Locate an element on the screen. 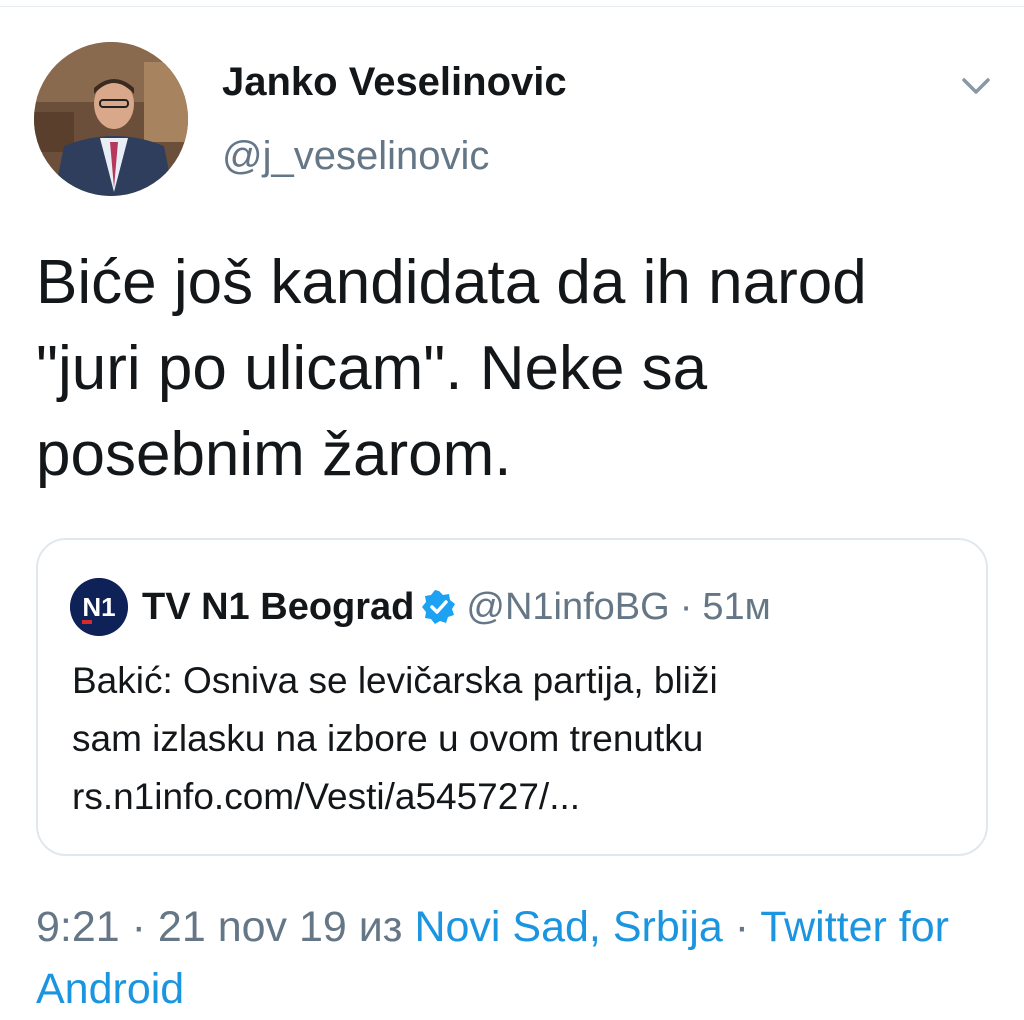 The height and width of the screenshot is (1020, 1024). quoted-author-name: TV N1 Beograd is located at coordinates (278, 607).